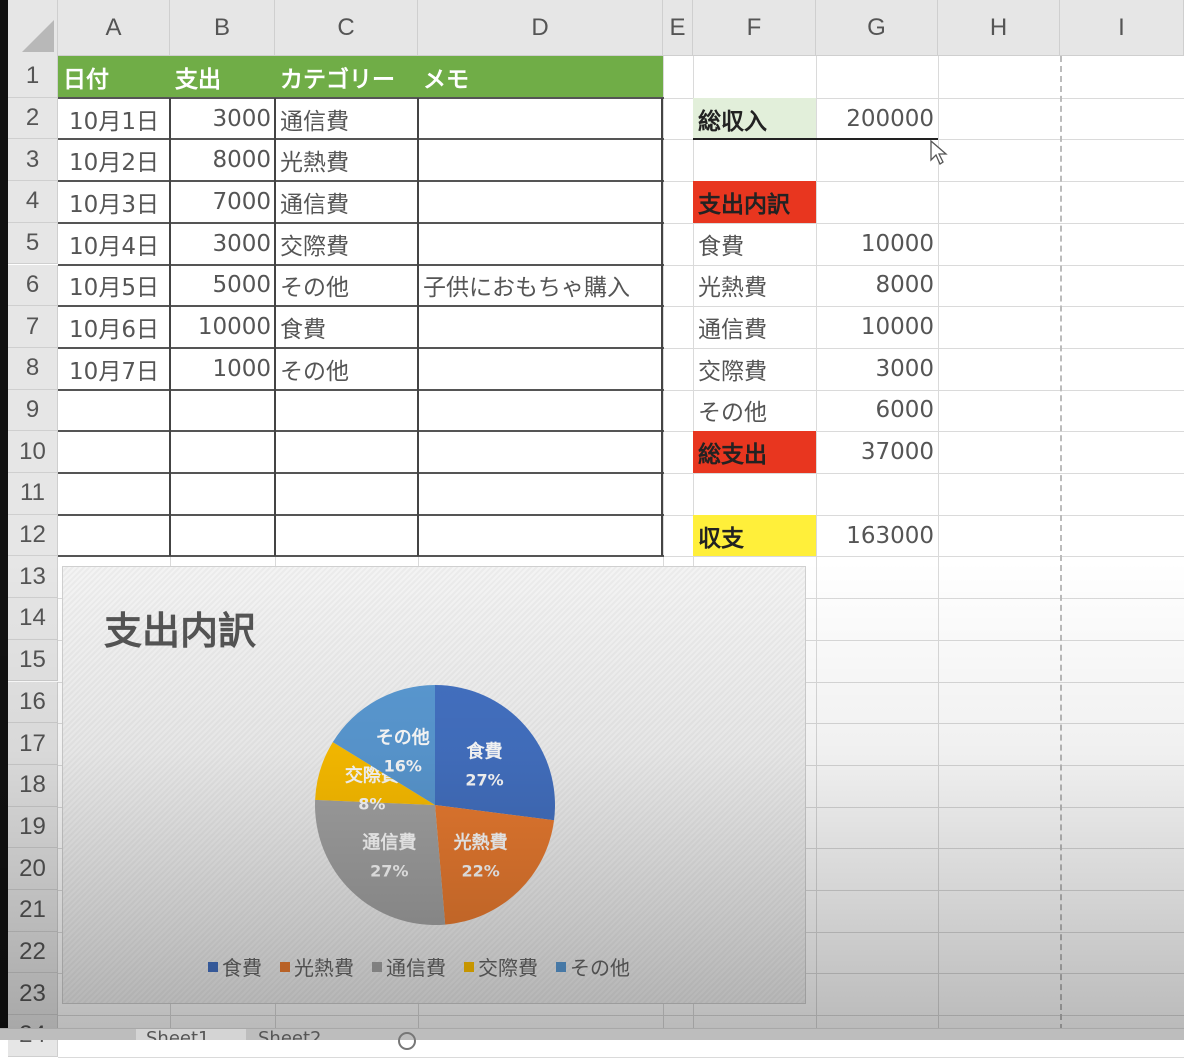 The width and height of the screenshot is (1184, 1058). I want to click on column-header-f: F, so click(754, 28).